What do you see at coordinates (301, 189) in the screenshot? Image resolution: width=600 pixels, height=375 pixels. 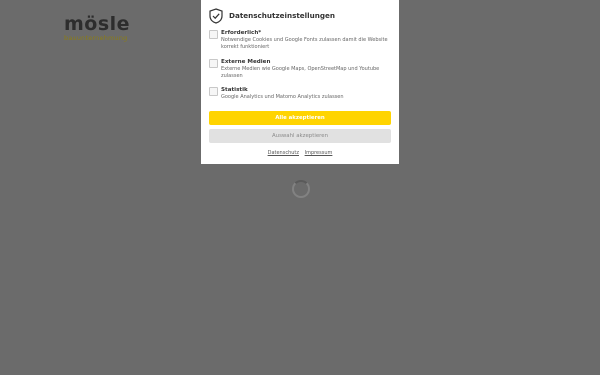 I see `loading-spinner-icon` at bounding box center [301, 189].